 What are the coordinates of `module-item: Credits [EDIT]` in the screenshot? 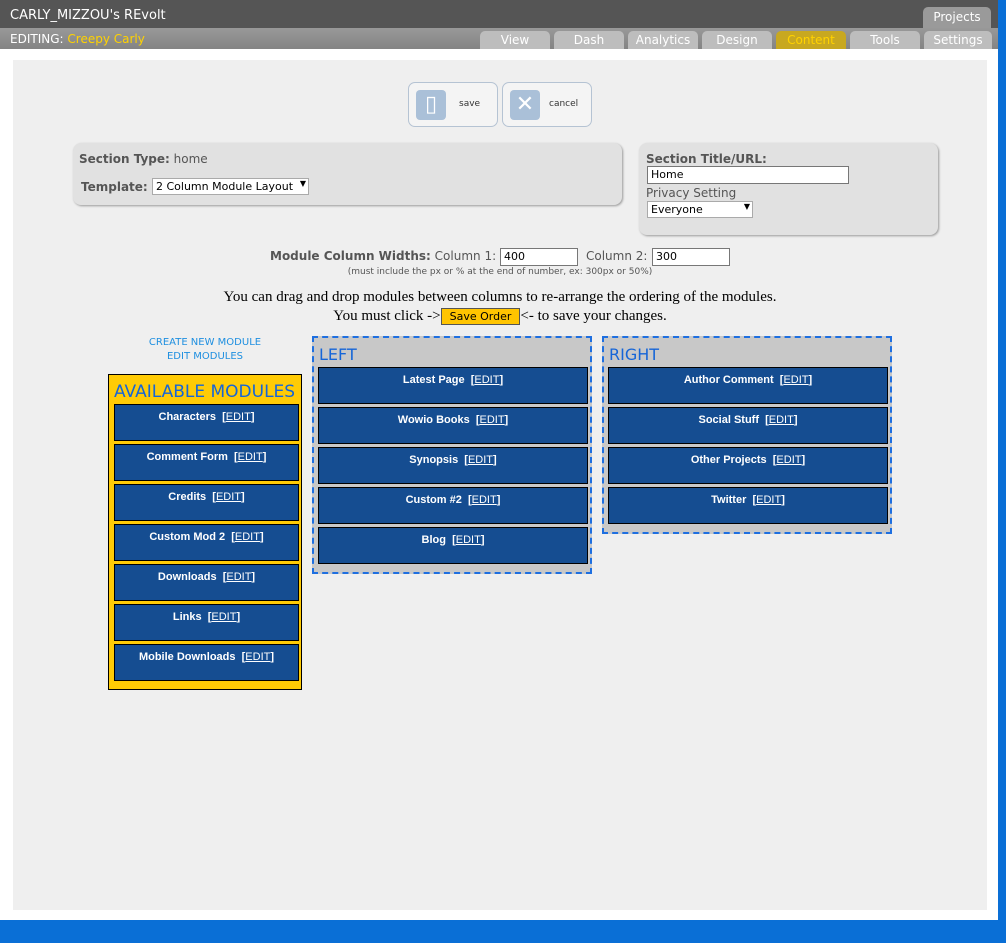 It's located at (206, 502).